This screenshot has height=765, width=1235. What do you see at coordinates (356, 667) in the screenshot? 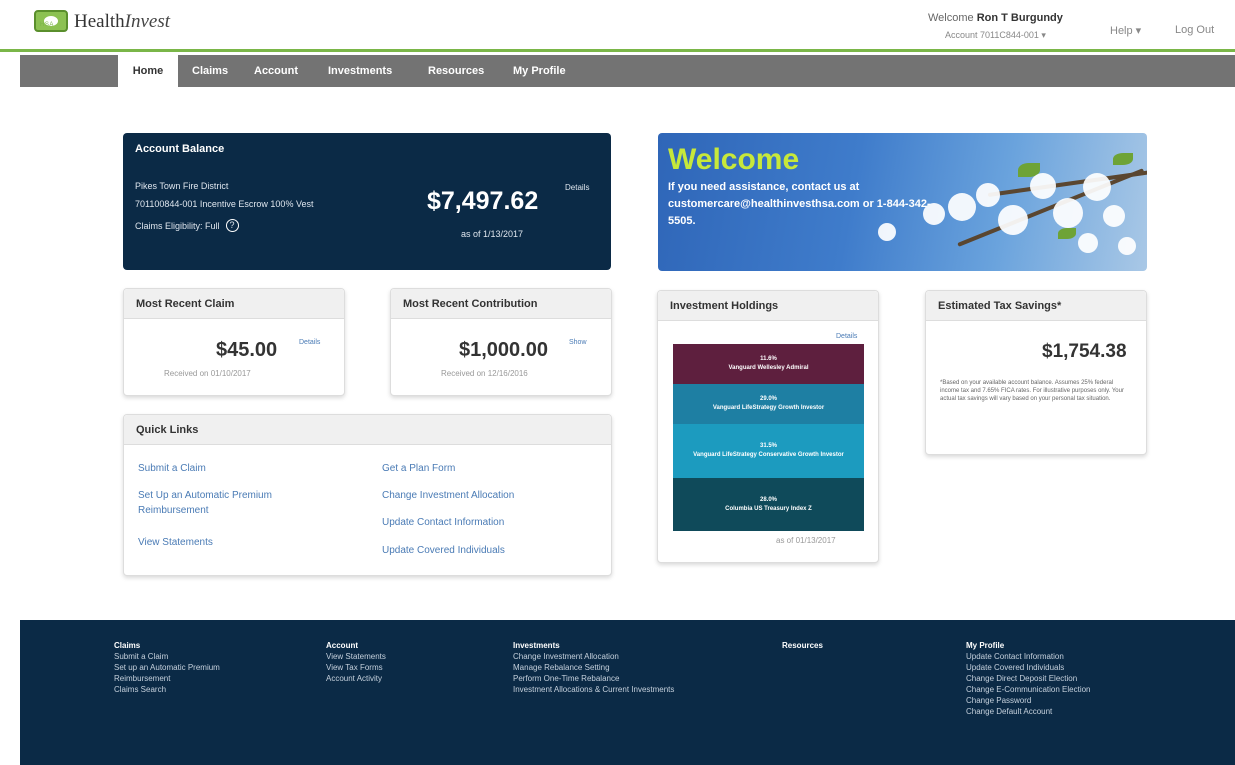
I see `footer-link: View Tax Forms` at bounding box center [356, 667].